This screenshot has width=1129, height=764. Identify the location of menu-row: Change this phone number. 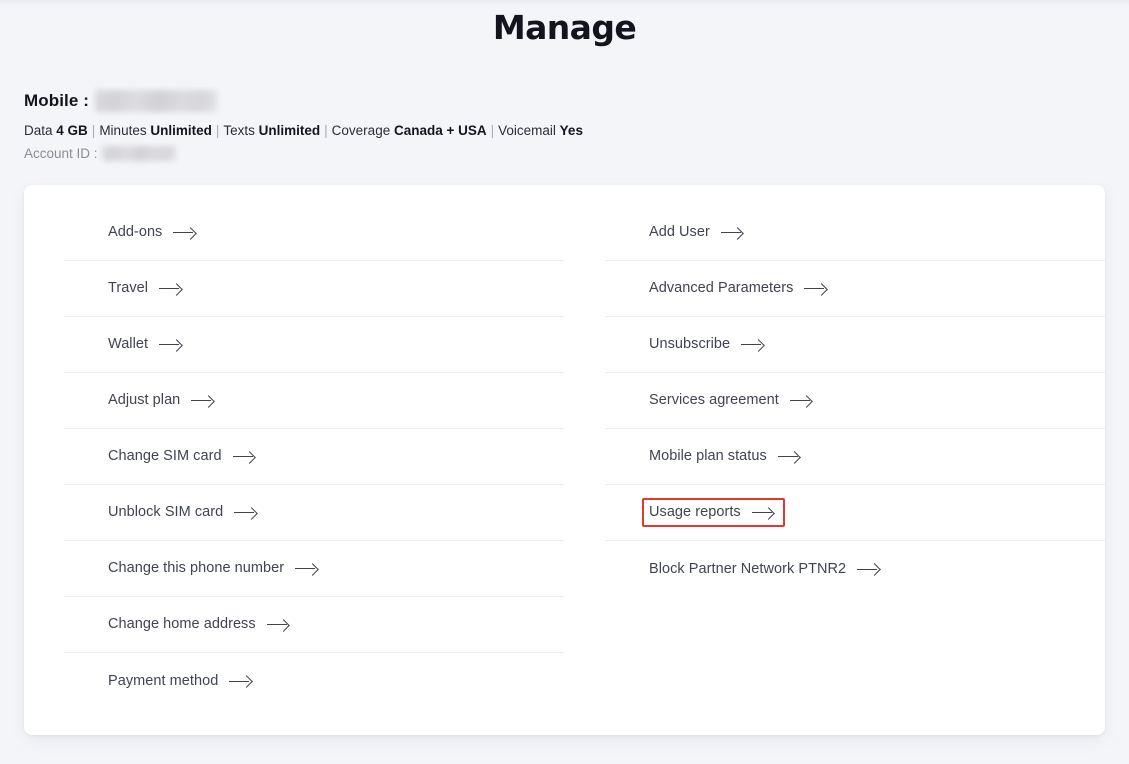
(314, 569).